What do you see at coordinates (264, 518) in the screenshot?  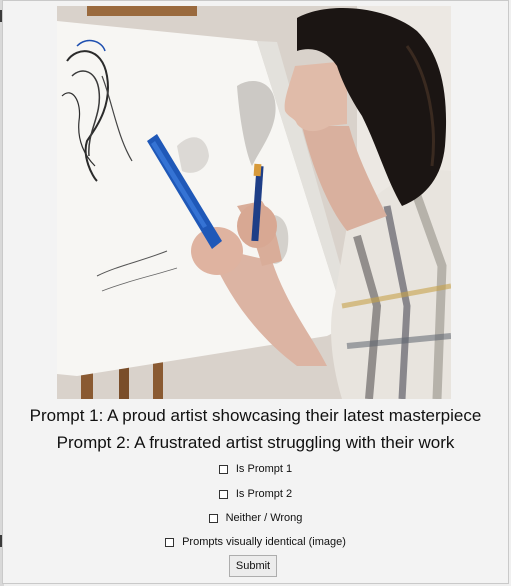 I see `option-label: Neither / Wrong` at bounding box center [264, 518].